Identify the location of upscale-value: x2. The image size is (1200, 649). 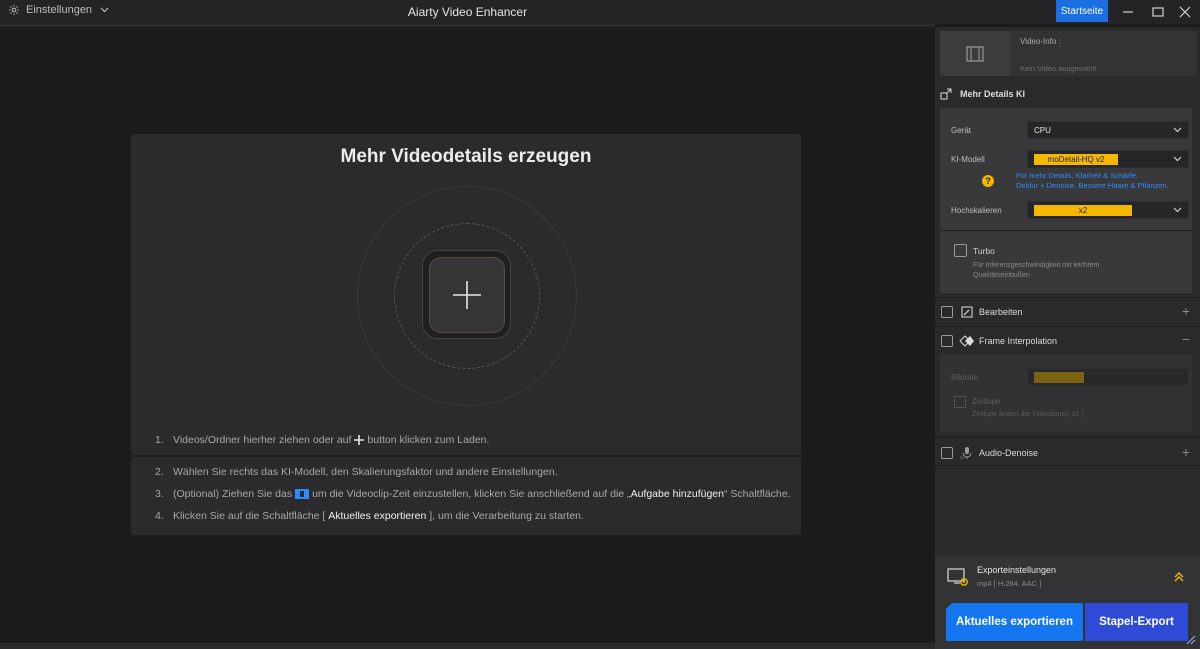
(1083, 210).